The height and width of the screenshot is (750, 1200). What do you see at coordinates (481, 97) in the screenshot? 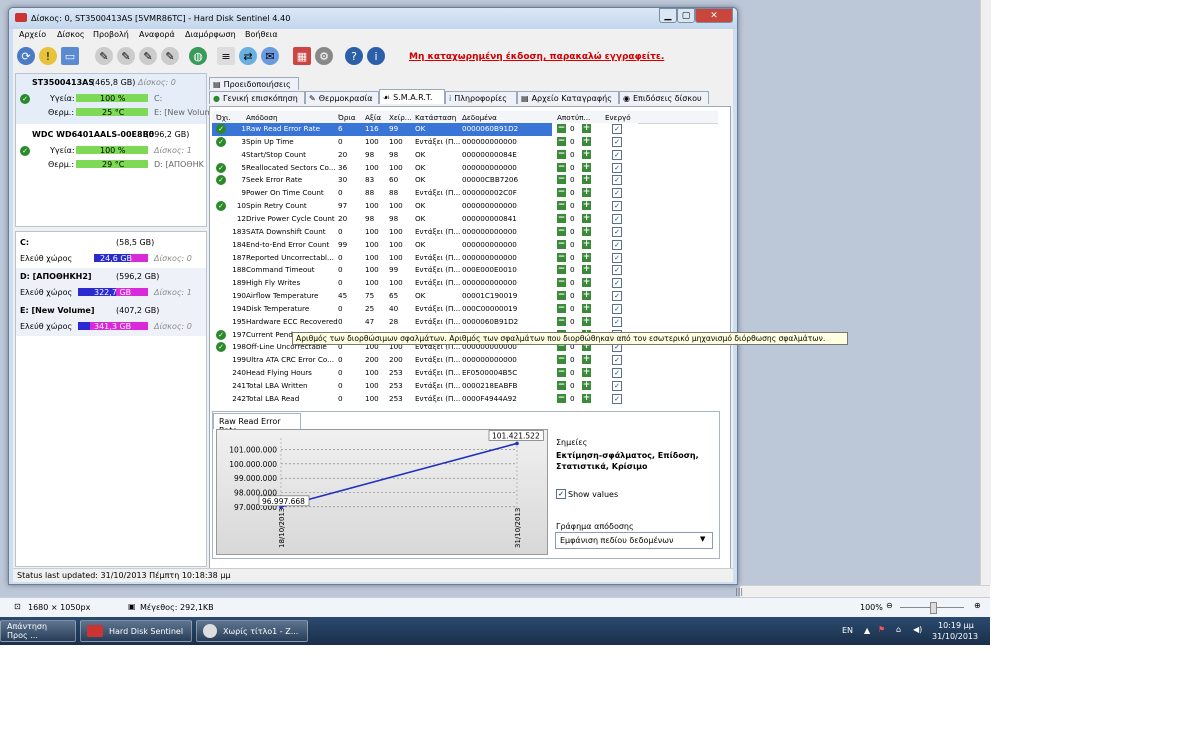
I see `tab-information: i Πληροφορίες` at bounding box center [481, 97].